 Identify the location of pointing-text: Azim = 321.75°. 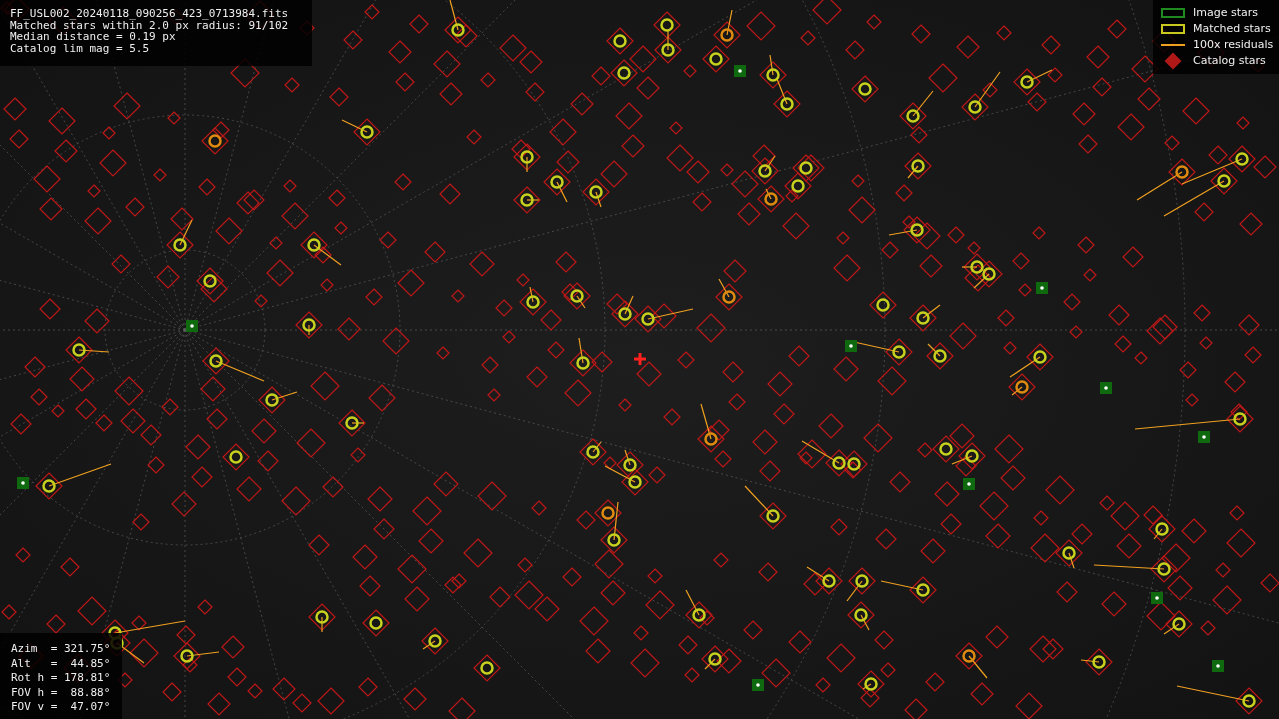
(61, 649).